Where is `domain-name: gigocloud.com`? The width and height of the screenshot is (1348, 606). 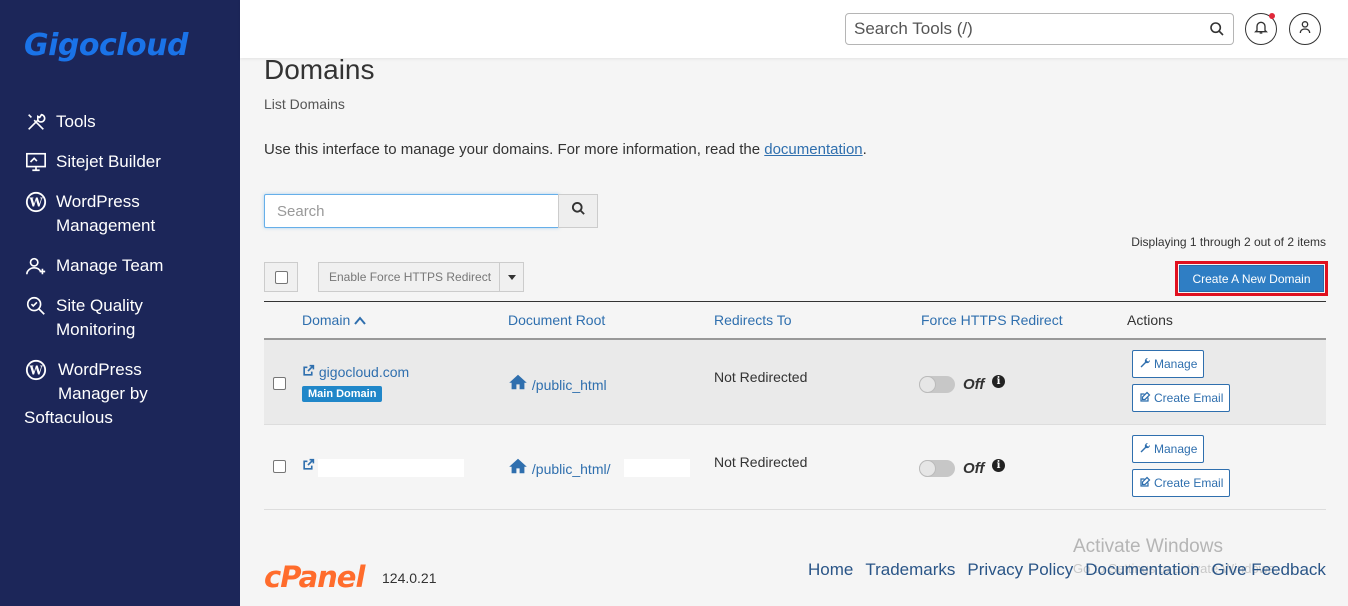
domain-name: gigocloud.com is located at coordinates (364, 372).